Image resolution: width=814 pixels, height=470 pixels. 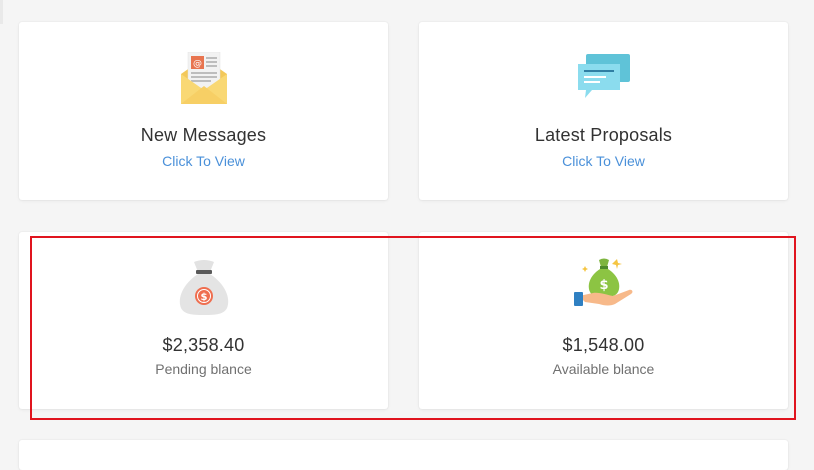 What do you see at coordinates (603, 135) in the screenshot?
I see `latest-proposals-title: Latest Proposals` at bounding box center [603, 135].